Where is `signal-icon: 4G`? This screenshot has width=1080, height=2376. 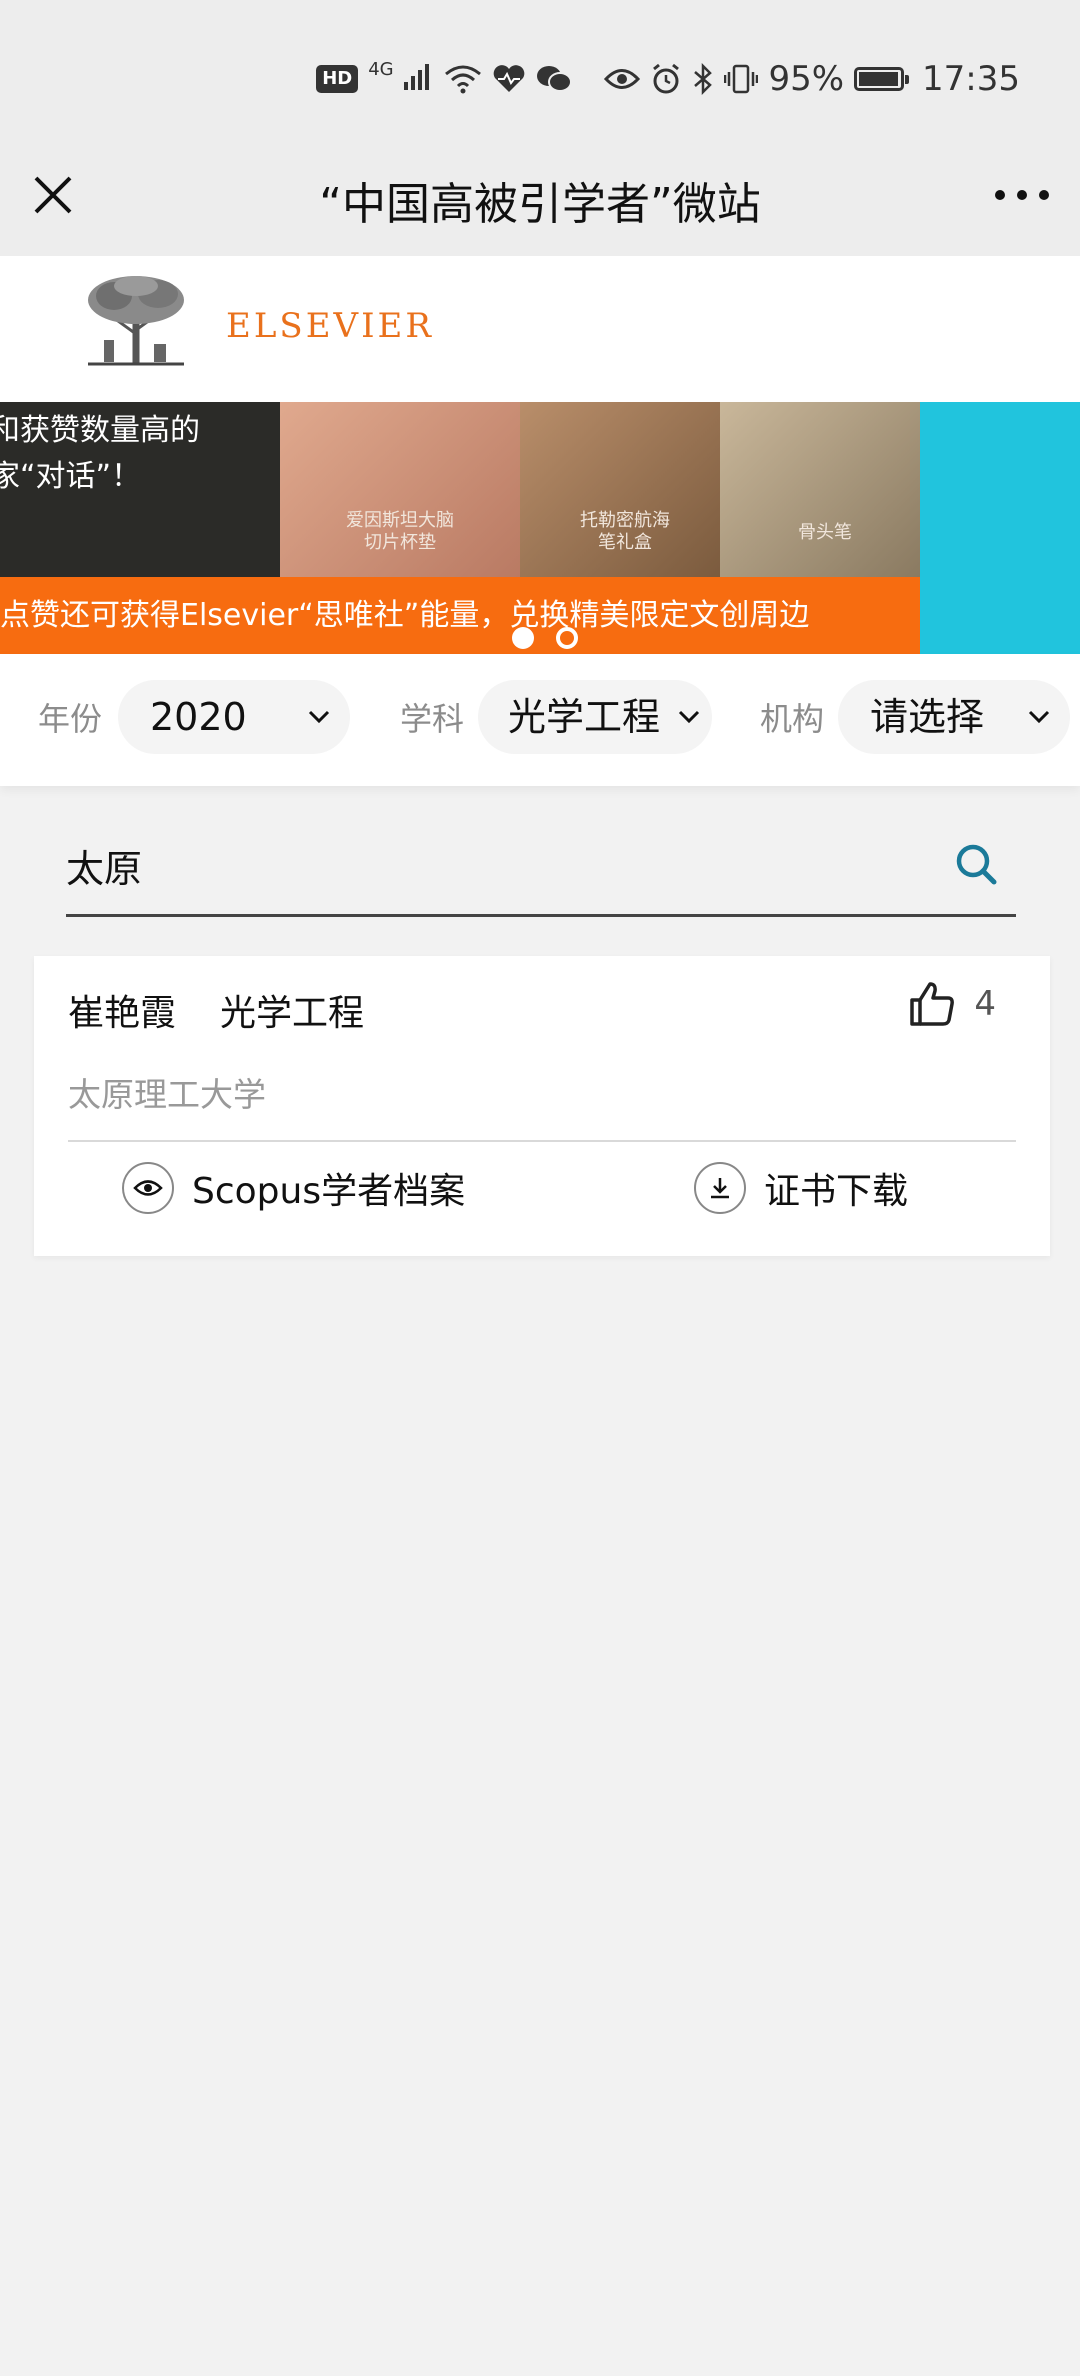 signal-icon: 4G is located at coordinates (401, 79).